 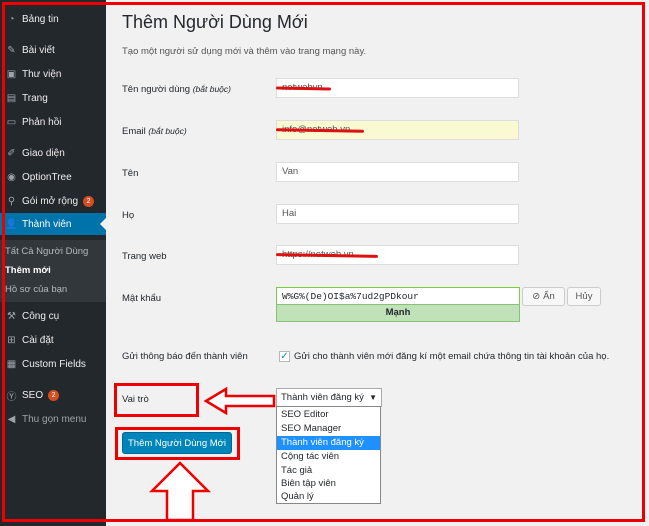 What do you see at coordinates (239, 401) in the screenshot?
I see `left-arrow-annotation` at bounding box center [239, 401].